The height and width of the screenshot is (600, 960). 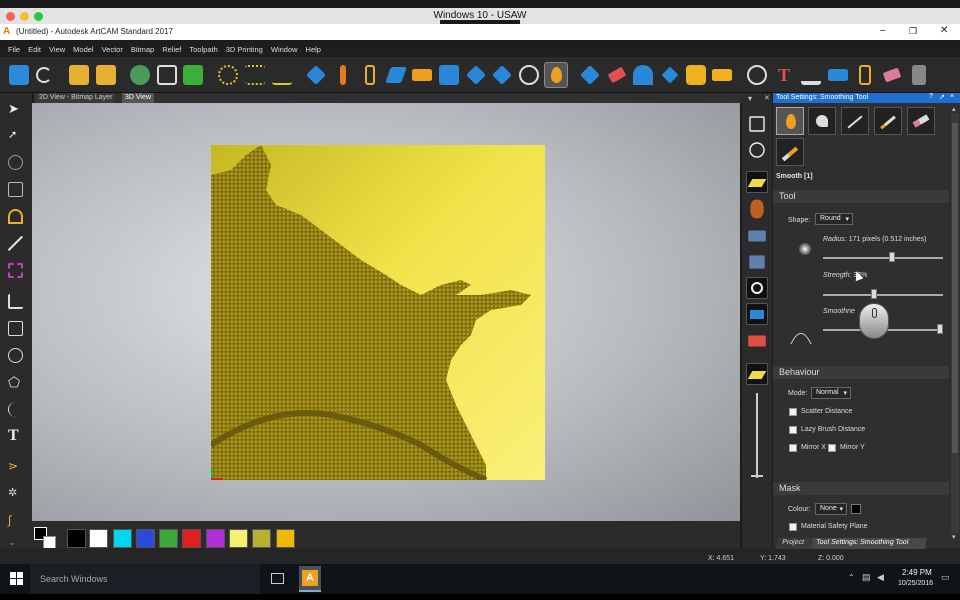 I want to click on strength-slider-track, so click(x=883, y=295).